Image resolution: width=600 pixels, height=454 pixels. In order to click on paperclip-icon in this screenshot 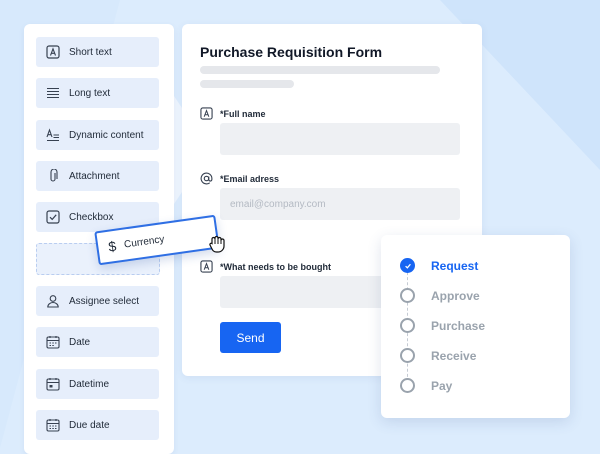, I will do `click(53, 176)`.